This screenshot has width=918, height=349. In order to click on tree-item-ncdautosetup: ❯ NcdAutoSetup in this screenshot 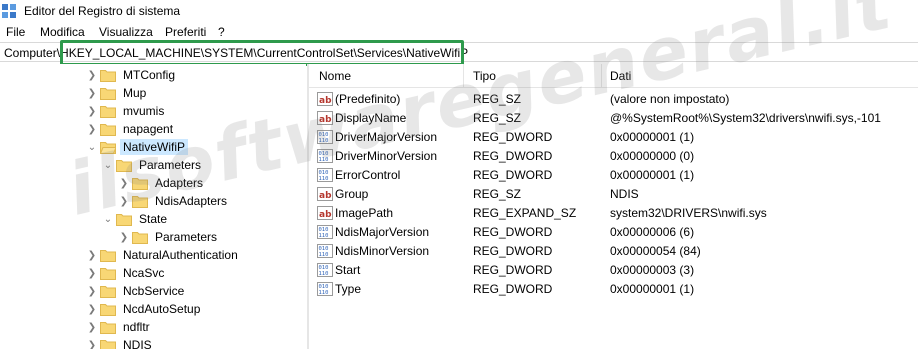, I will do `click(144, 309)`.